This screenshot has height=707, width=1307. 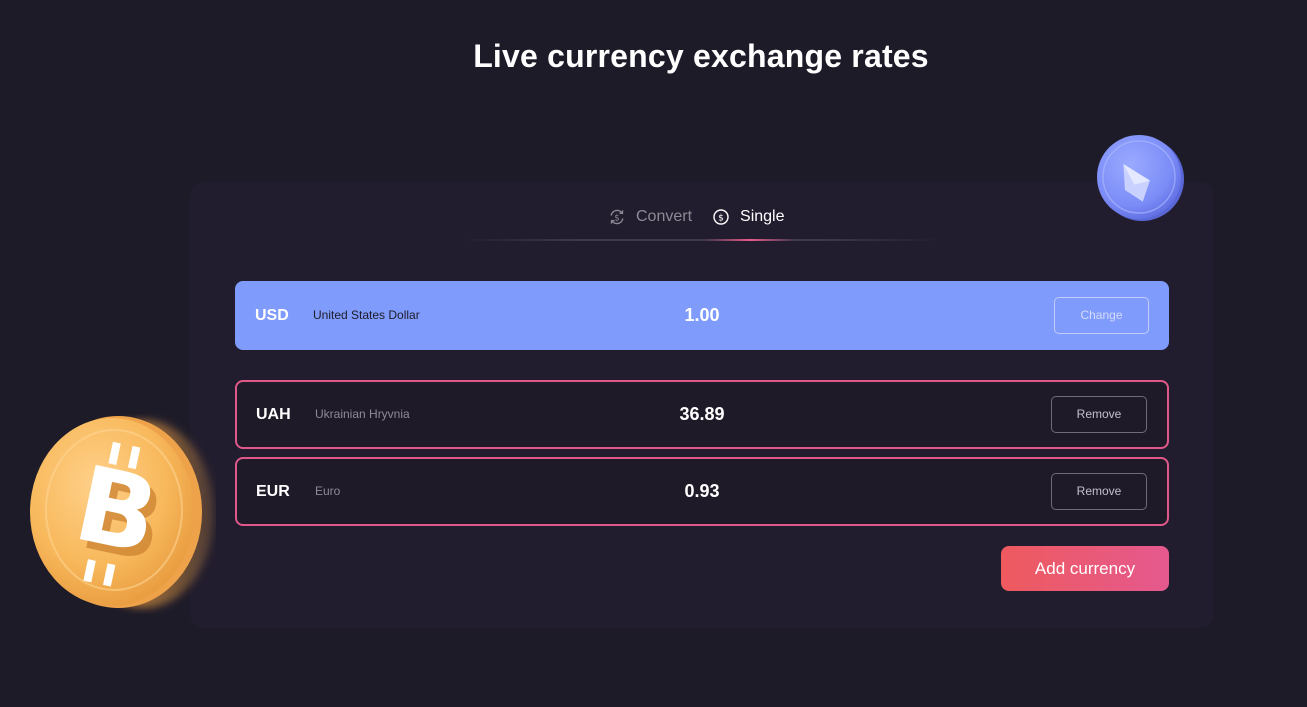 I want to click on convert-icon: $, so click(x=617, y=217).